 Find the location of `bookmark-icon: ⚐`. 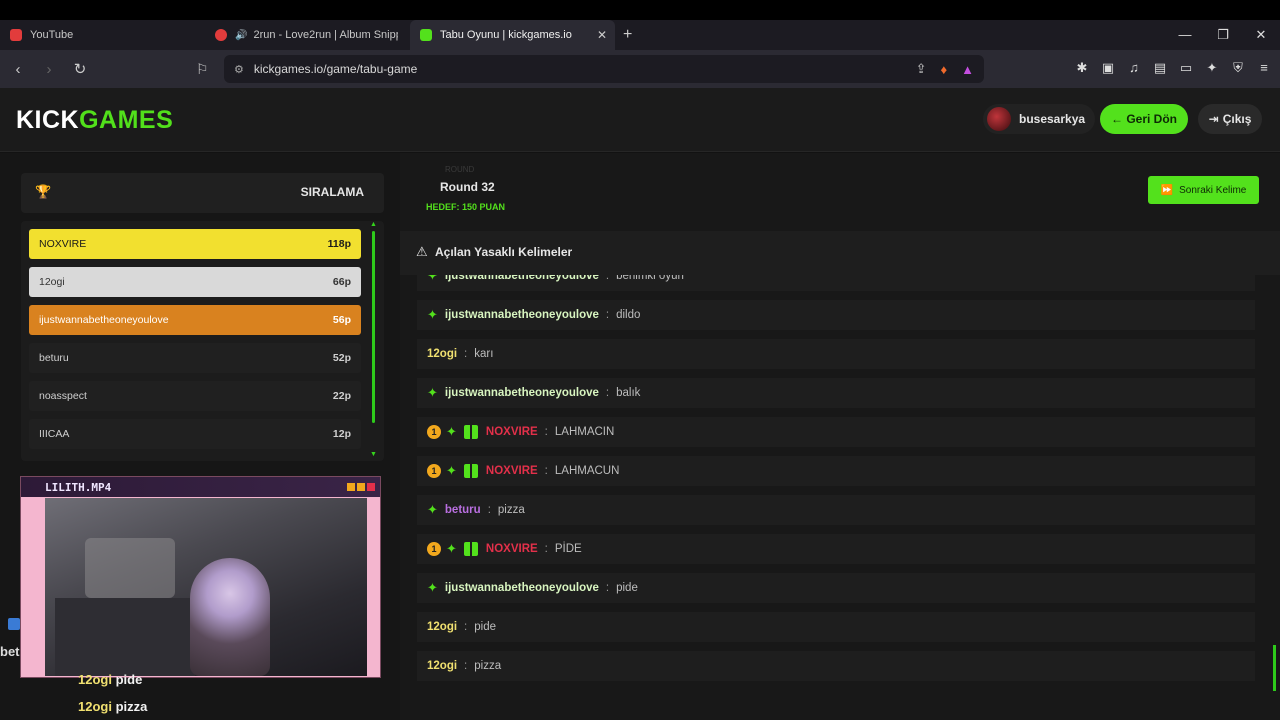

bookmark-icon: ⚐ is located at coordinates (202, 69).